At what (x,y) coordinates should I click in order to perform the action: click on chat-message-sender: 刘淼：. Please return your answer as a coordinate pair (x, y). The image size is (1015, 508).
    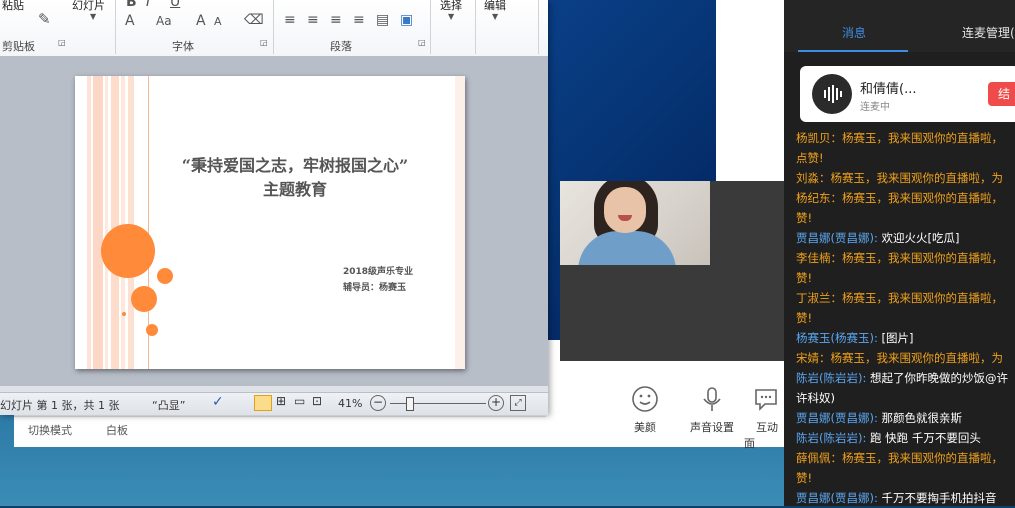
    Looking at the image, I should click on (813, 178).